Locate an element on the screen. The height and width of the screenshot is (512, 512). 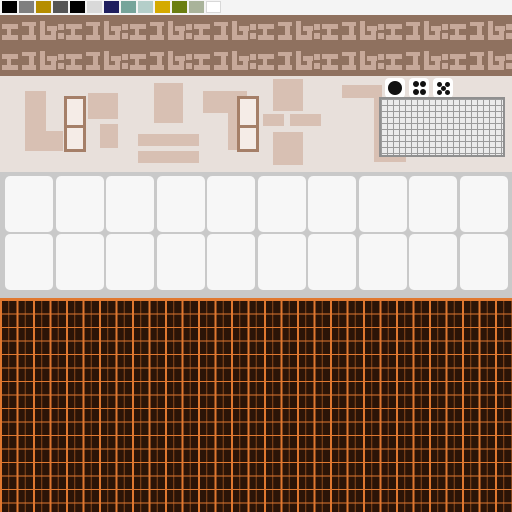
mini-tile-grid is located at coordinates (442, 127).